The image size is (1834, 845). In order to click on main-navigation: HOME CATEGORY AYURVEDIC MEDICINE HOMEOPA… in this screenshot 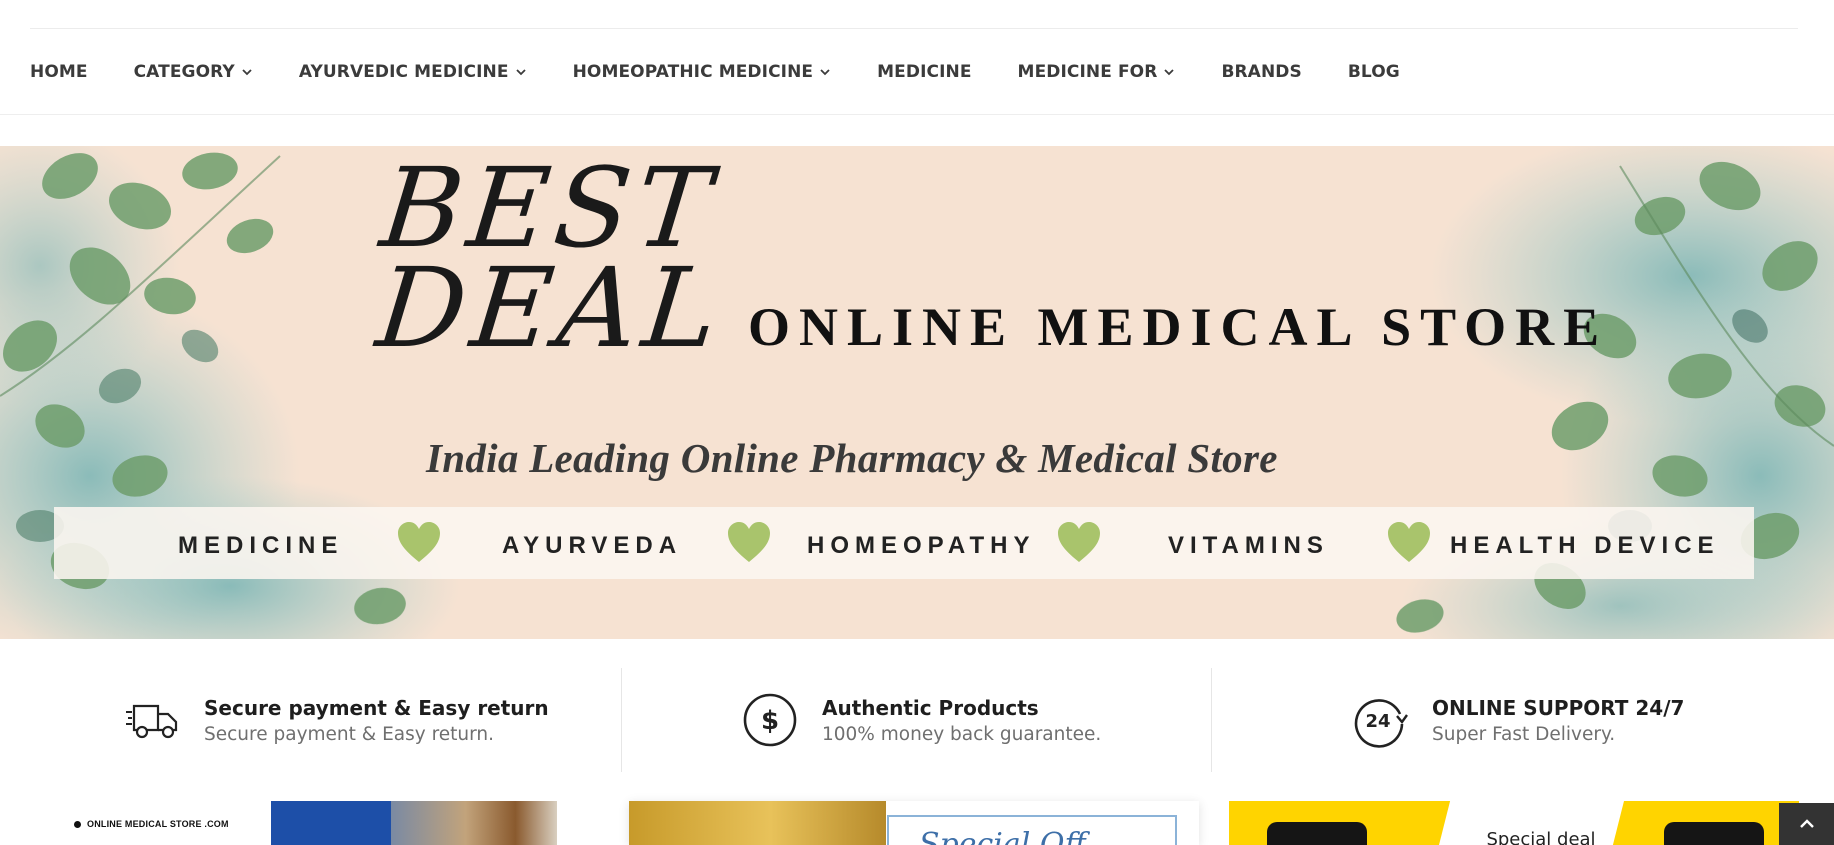, I will do `click(917, 72)`.